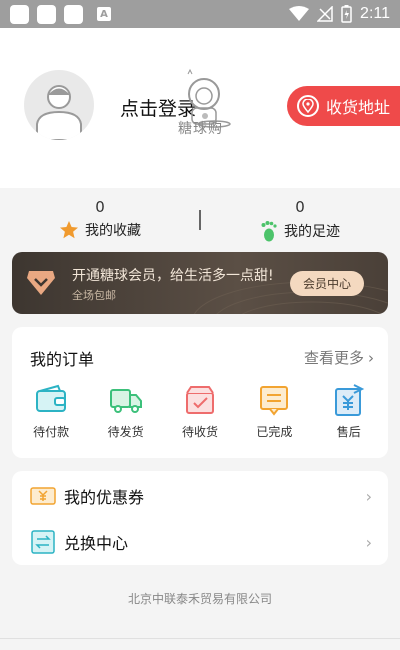 The height and width of the screenshot is (650, 400). I want to click on address-button: 收货地址, so click(343, 106).